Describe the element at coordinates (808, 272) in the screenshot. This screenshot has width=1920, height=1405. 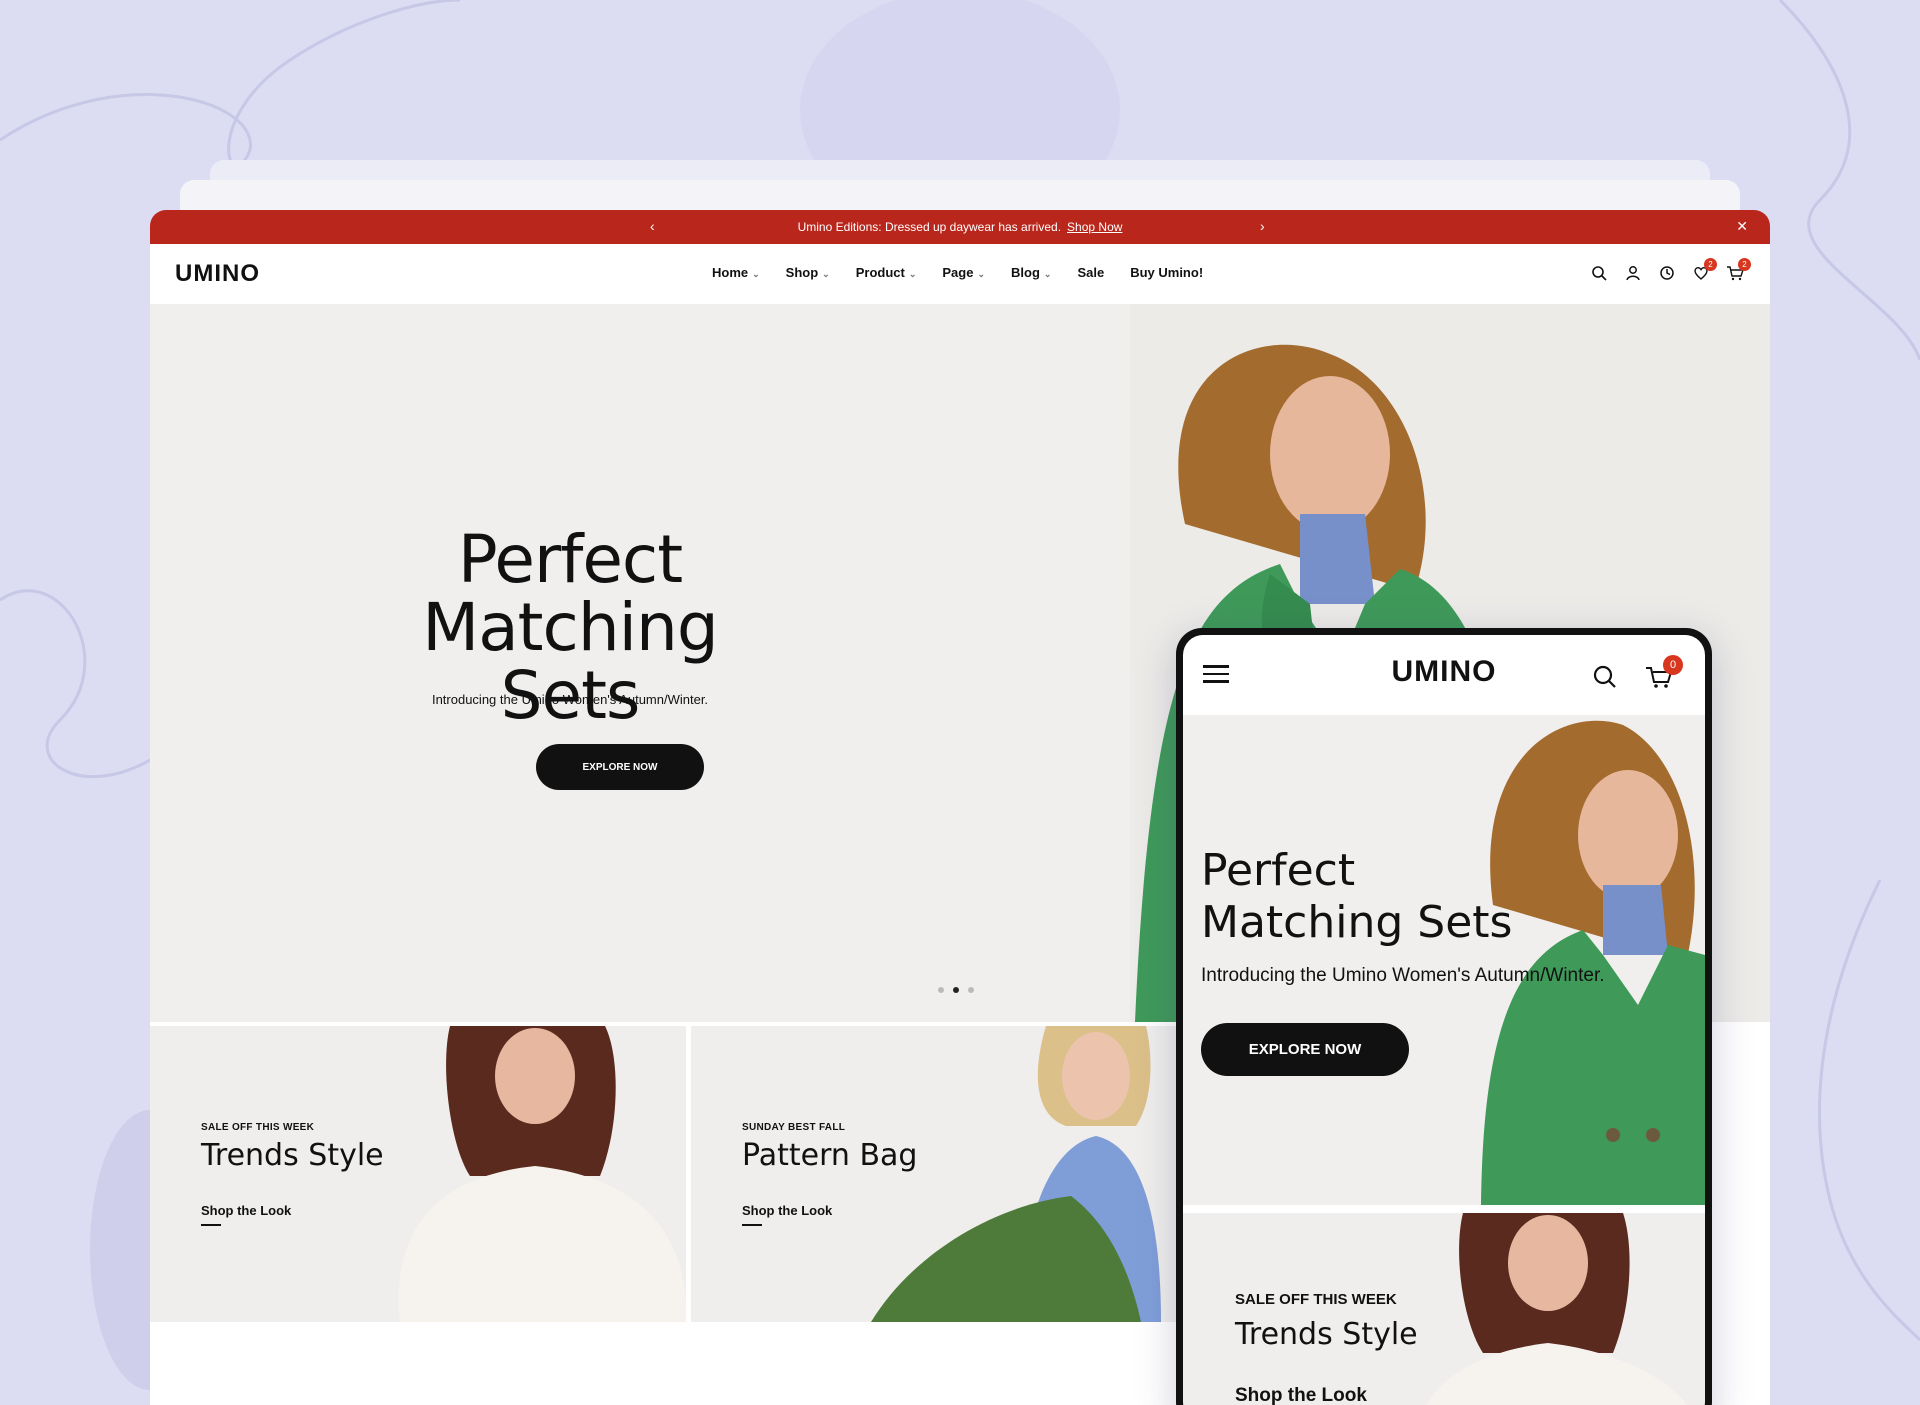
I see `nav-item-shop: Shop ⌄` at that location.